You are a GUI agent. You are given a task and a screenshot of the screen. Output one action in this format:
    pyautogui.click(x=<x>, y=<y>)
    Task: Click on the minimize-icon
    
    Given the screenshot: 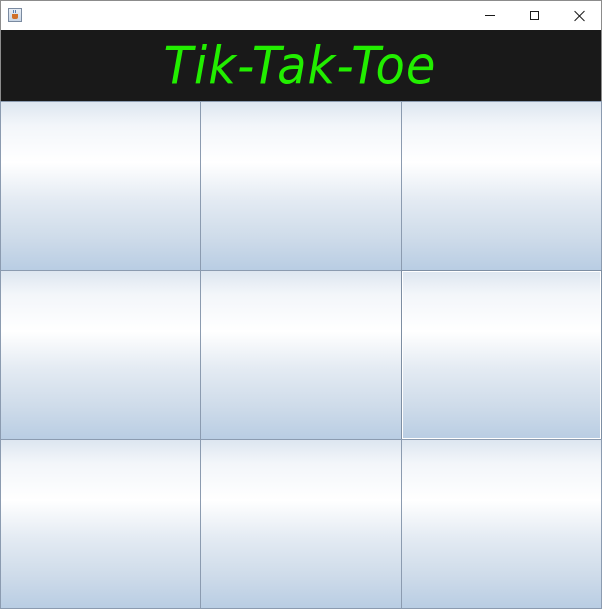 What is the action you would take?
    pyautogui.click(x=489, y=15)
    